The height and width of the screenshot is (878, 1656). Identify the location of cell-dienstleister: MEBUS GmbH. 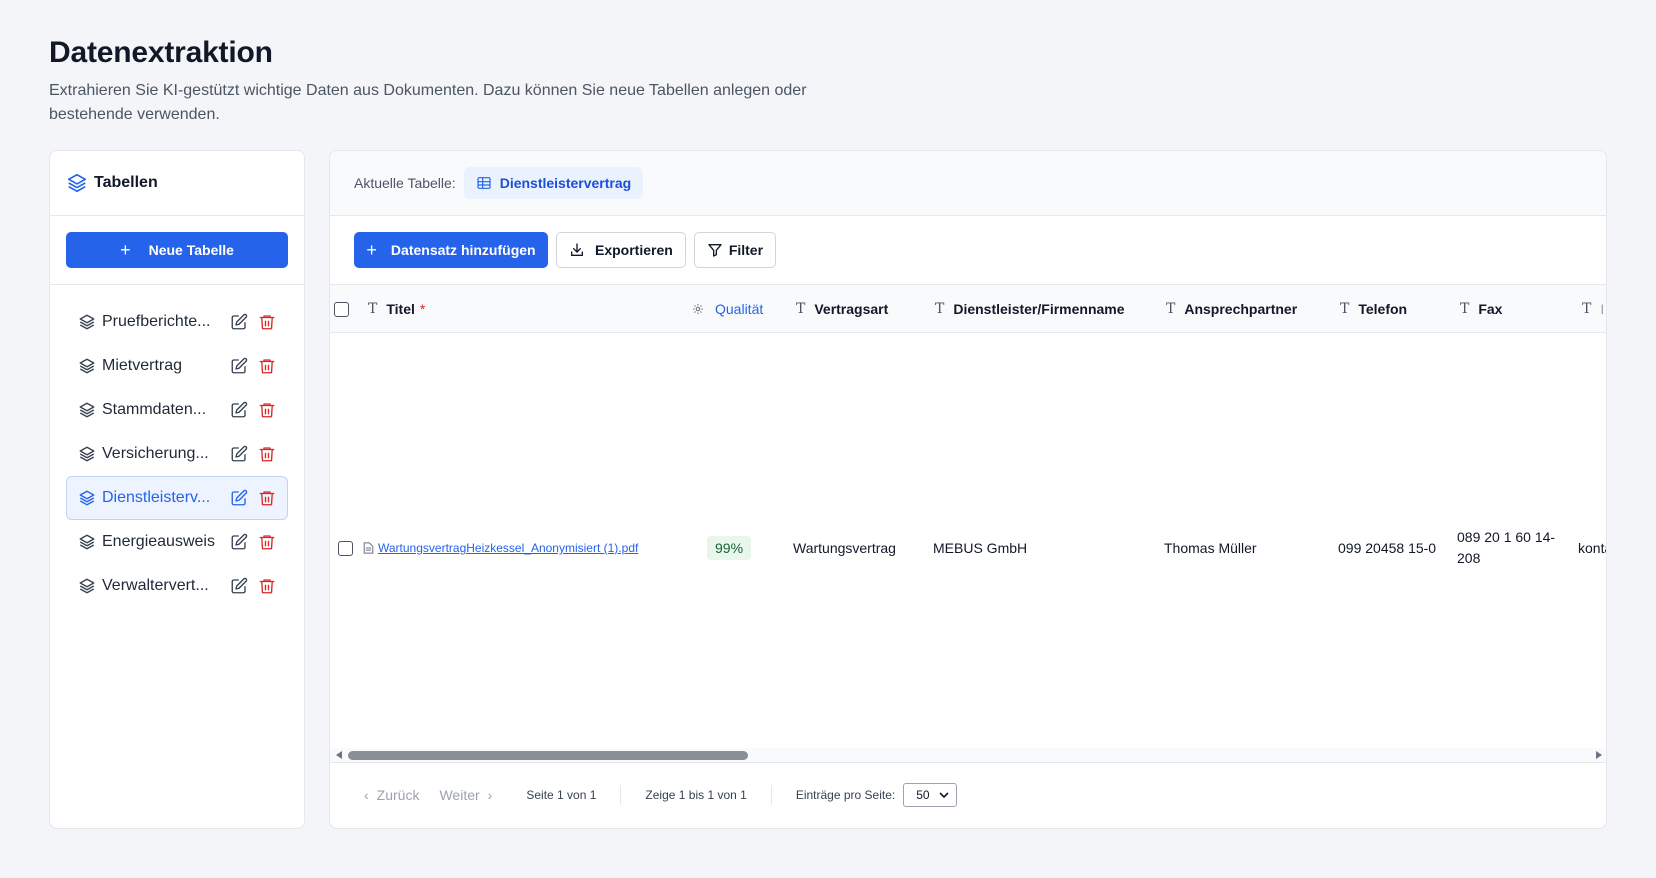
(980, 548).